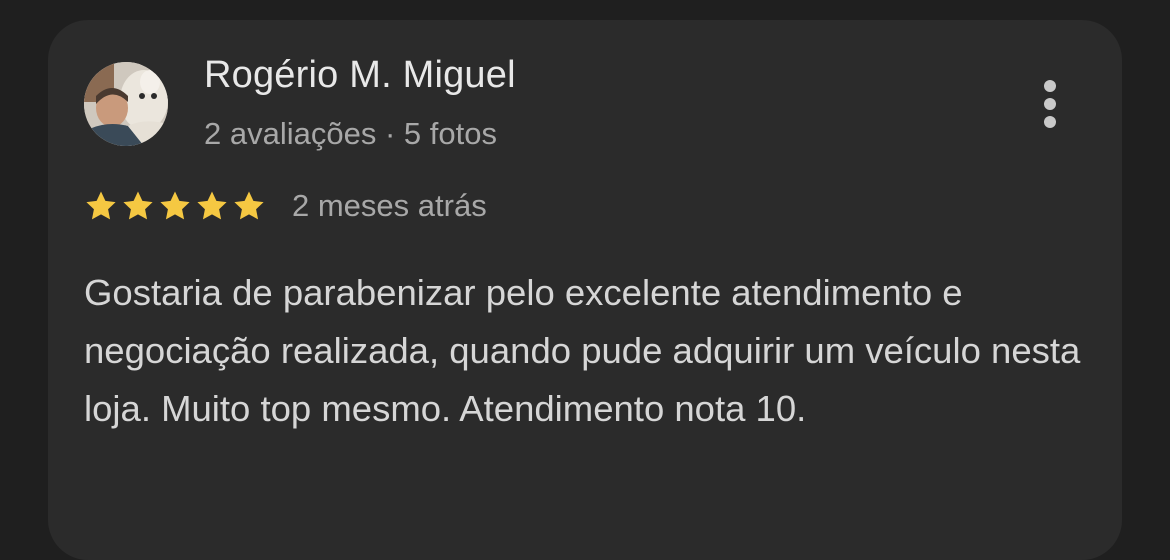 The height and width of the screenshot is (560, 1170). I want to click on rating-row: 2 meses atrás, so click(285, 206).